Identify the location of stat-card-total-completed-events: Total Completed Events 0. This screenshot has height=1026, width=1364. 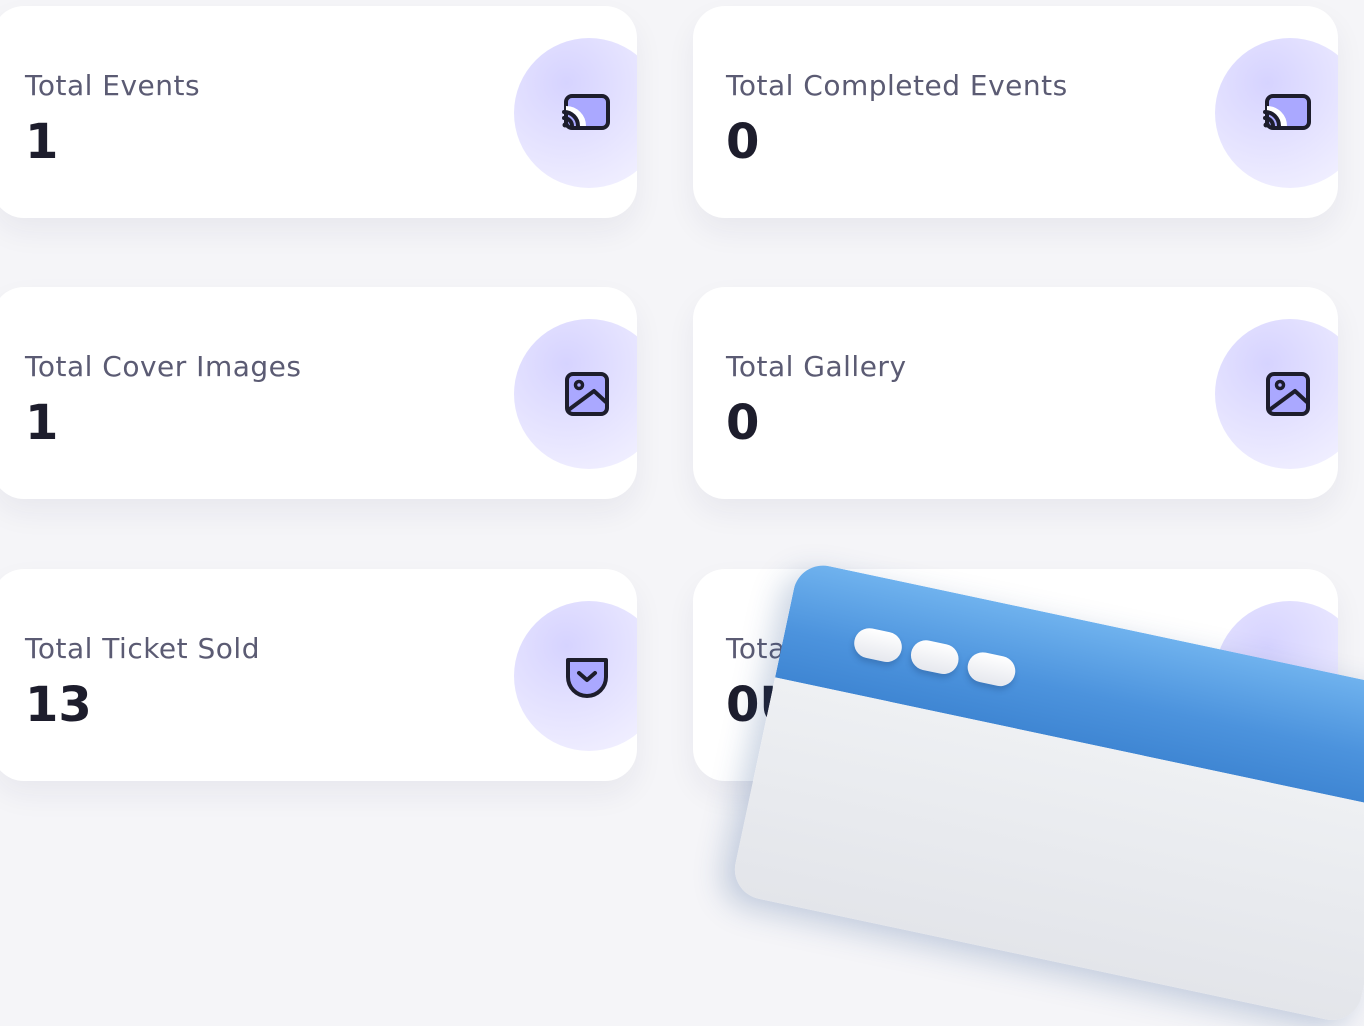
(1015, 112).